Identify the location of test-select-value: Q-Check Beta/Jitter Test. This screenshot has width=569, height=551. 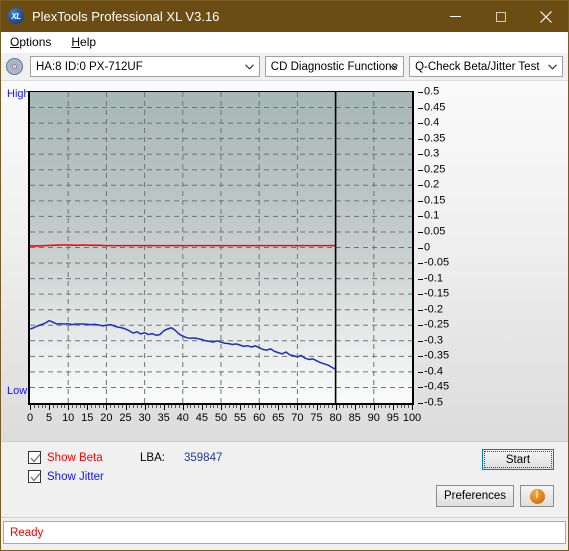
(477, 66).